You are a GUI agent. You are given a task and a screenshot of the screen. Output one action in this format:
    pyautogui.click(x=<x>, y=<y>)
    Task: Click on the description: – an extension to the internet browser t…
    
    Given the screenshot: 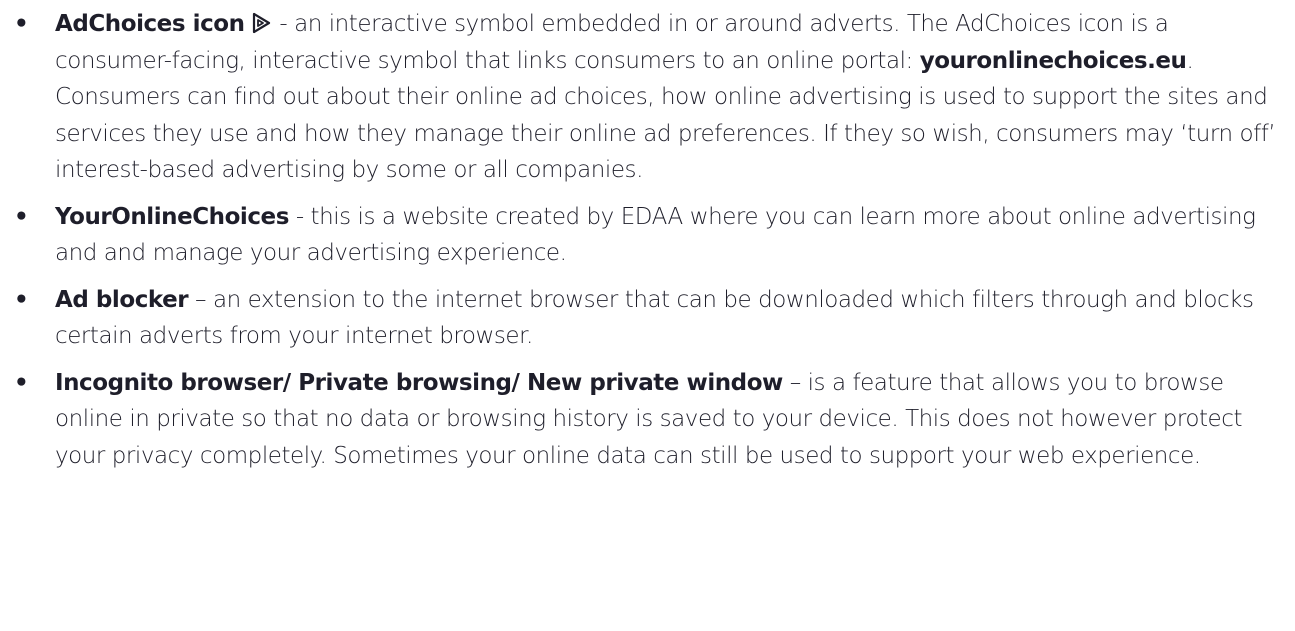 What is the action you would take?
    pyautogui.click(x=654, y=318)
    